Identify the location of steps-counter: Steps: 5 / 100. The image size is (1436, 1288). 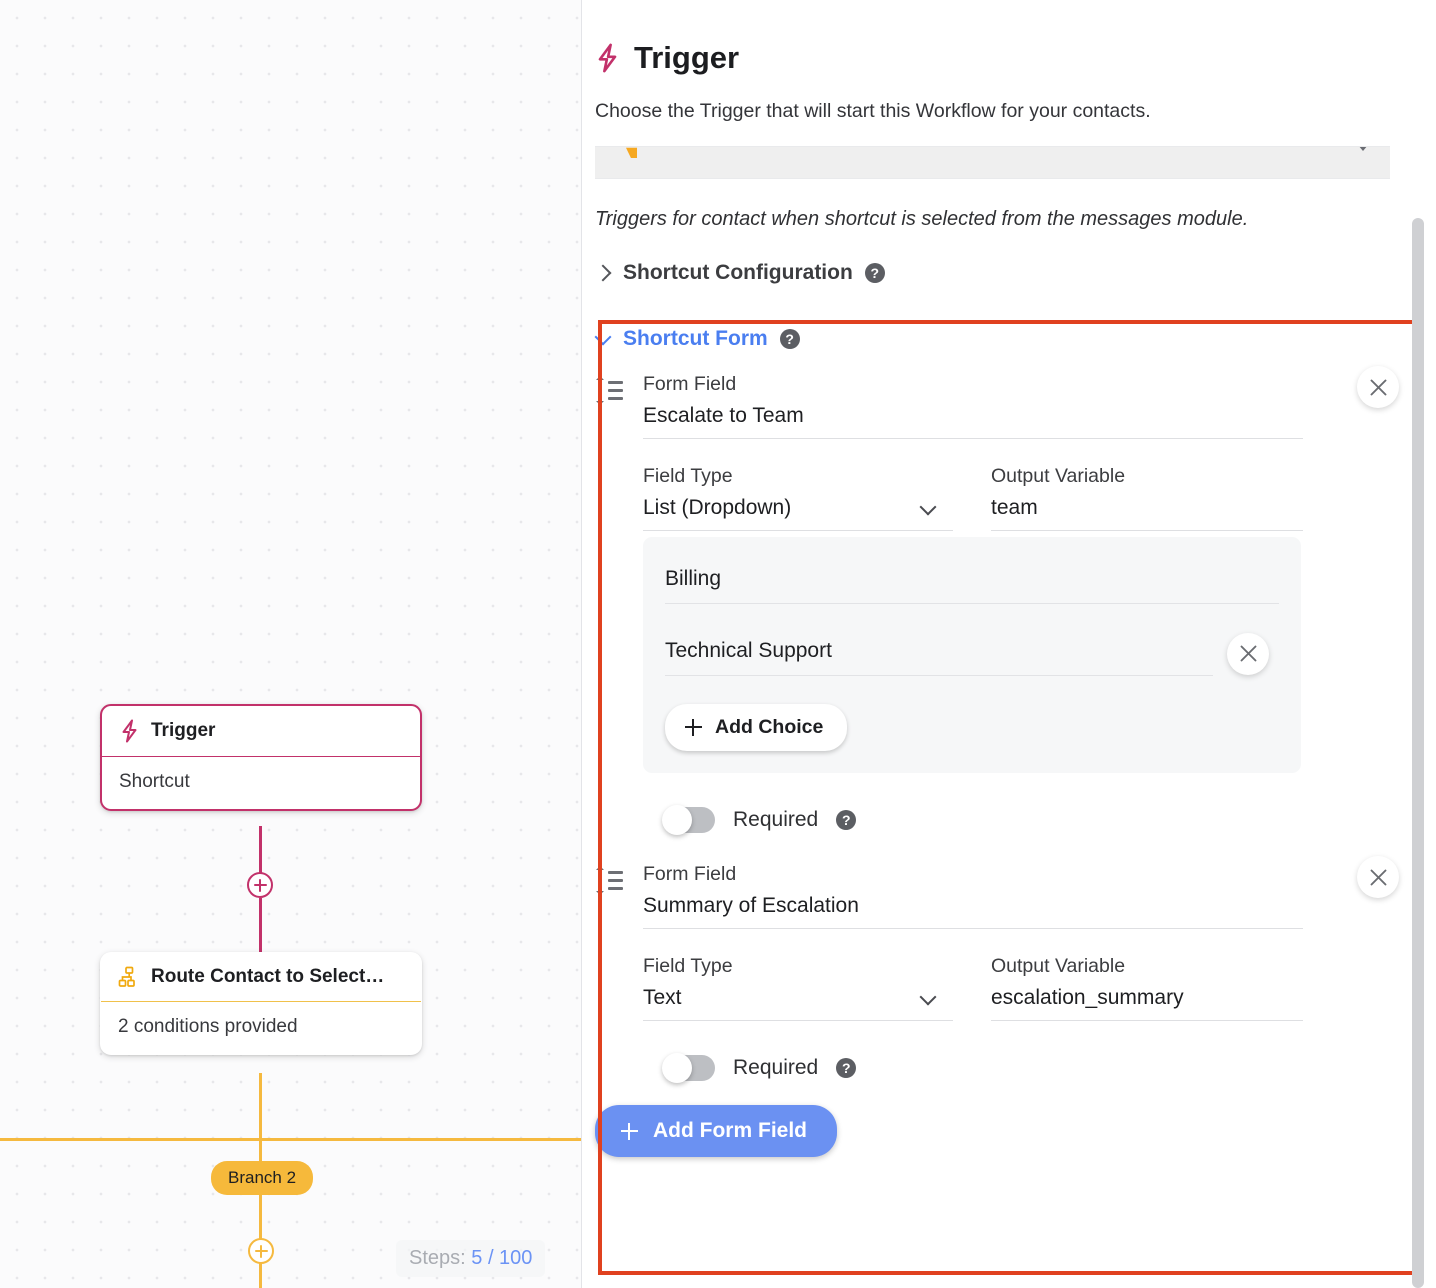
(471, 1258).